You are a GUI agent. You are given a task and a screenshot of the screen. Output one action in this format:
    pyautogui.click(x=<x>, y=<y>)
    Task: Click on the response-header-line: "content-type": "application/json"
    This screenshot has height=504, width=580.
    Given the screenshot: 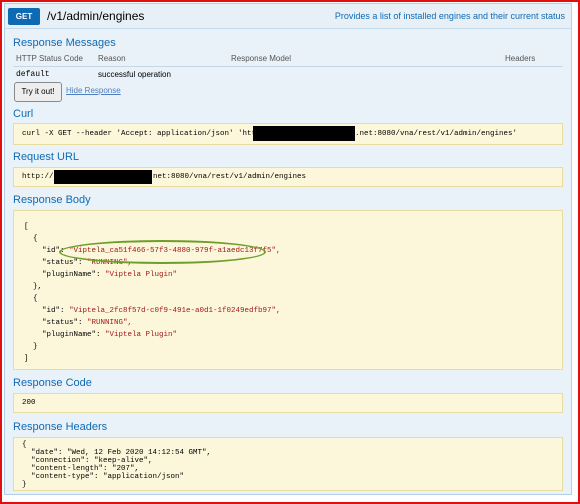 What is the action you would take?
    pyautogui.click(x=103, y=477)
    